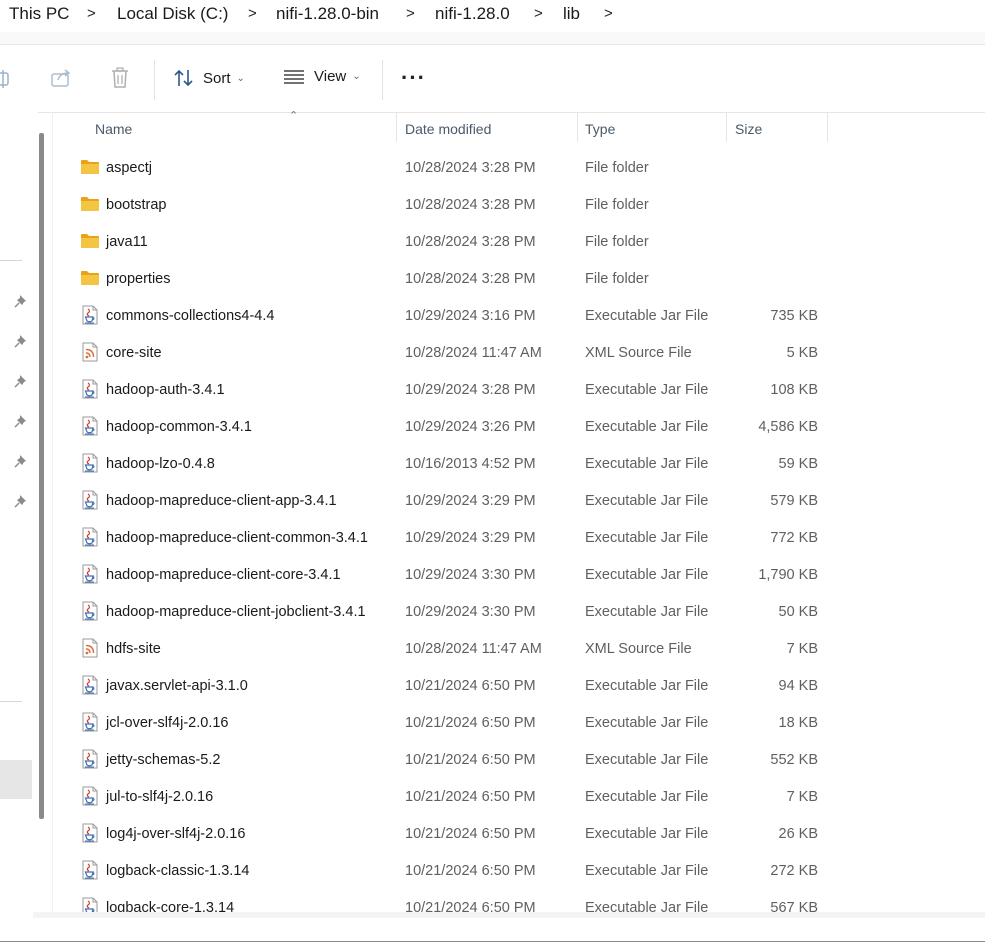  What do you see at coordinates (638, 649) in the screenshot?
I see `file-type: XML Source File` at bounding box center [638, 649].